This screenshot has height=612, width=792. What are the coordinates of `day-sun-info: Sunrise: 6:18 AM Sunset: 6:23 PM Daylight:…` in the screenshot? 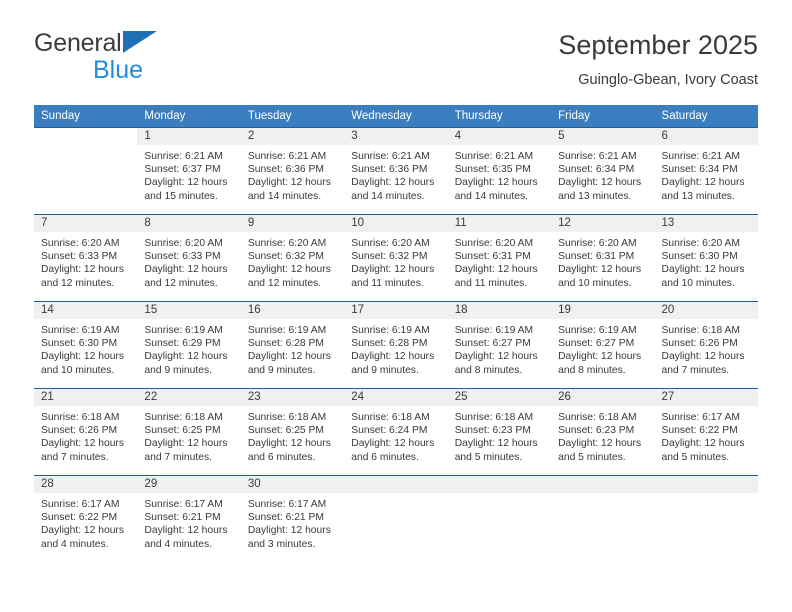 It's located at (499, 435).